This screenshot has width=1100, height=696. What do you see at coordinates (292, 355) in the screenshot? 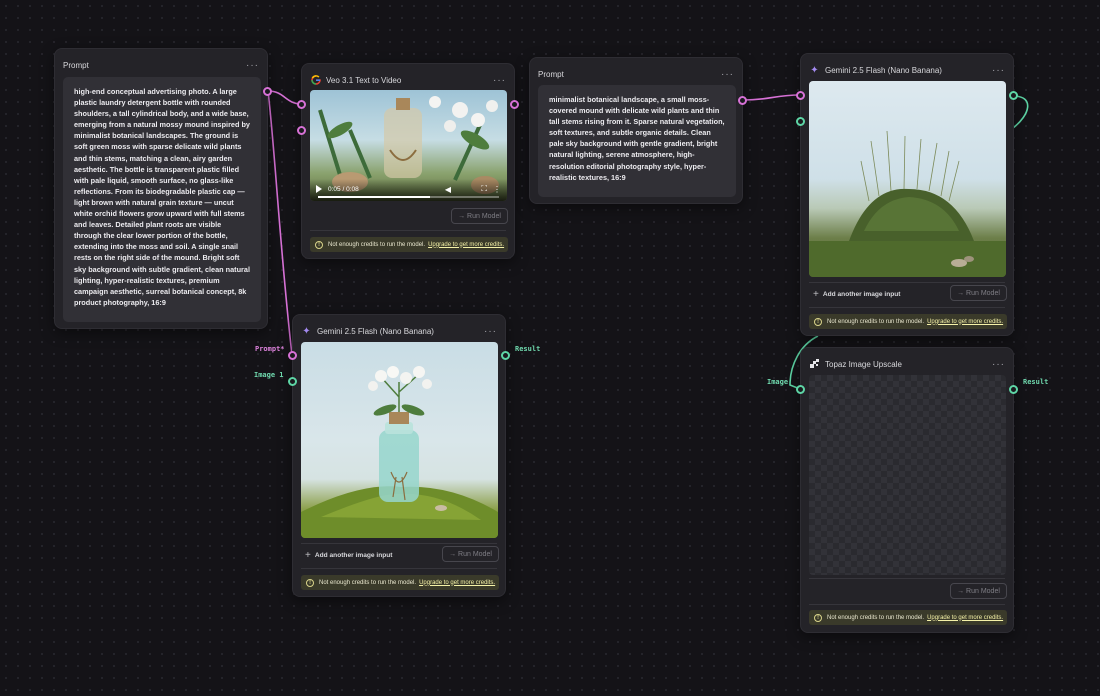
I see `gemini-mid-prompt-port` at bounding box center [292, 355].